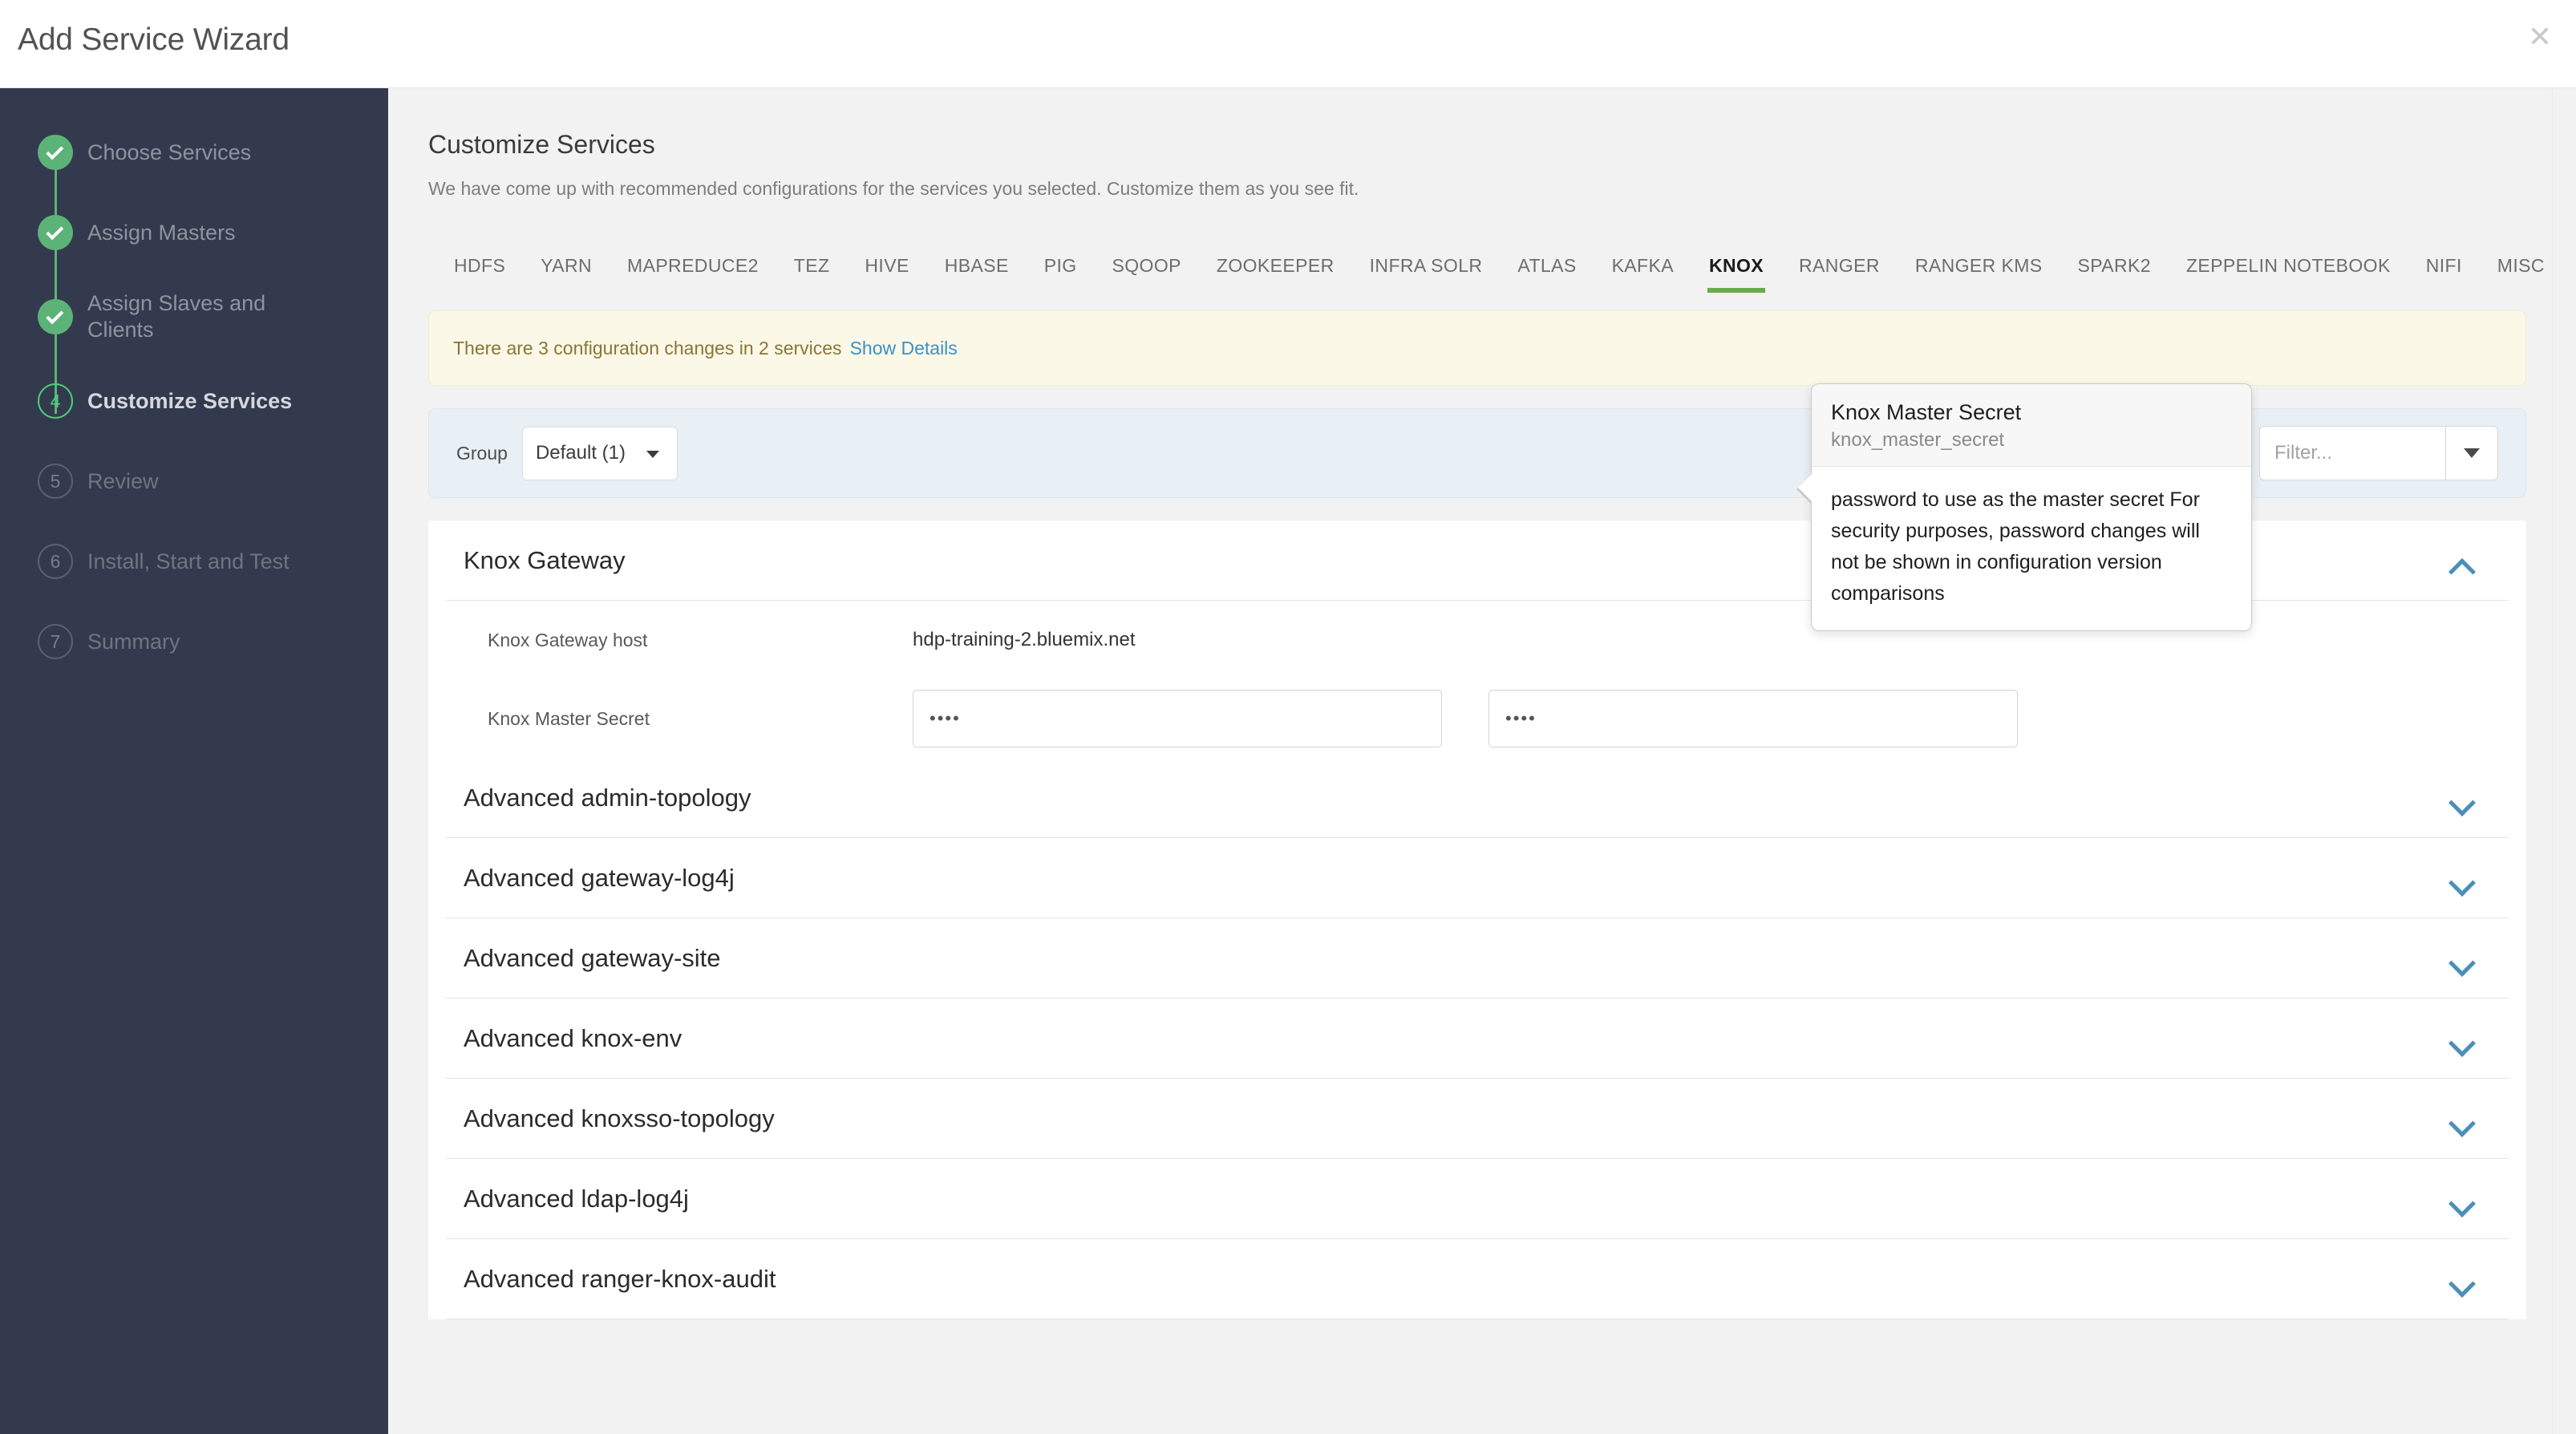 The height and width of the screenshot is (1434, 2576). Describe the element at coordinates (2444, 274) in the screenshot. I see `tab-nifi: NIFI` at that location.